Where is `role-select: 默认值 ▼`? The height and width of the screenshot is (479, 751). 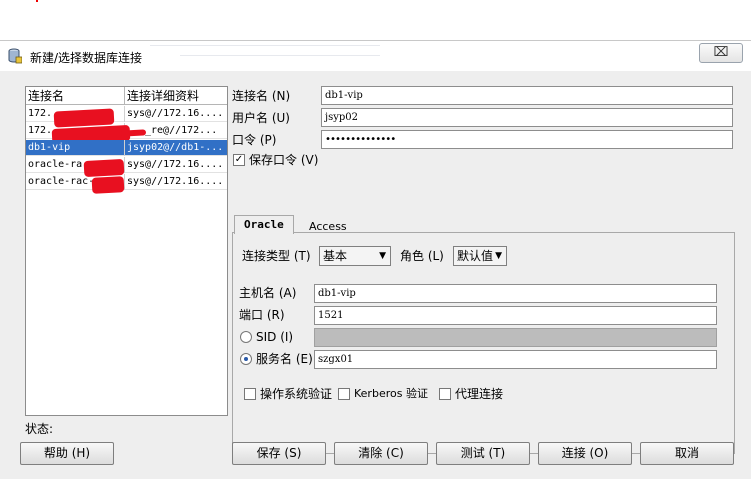
role-select: 默认值 ▼ is located at coordinates (480, 256).